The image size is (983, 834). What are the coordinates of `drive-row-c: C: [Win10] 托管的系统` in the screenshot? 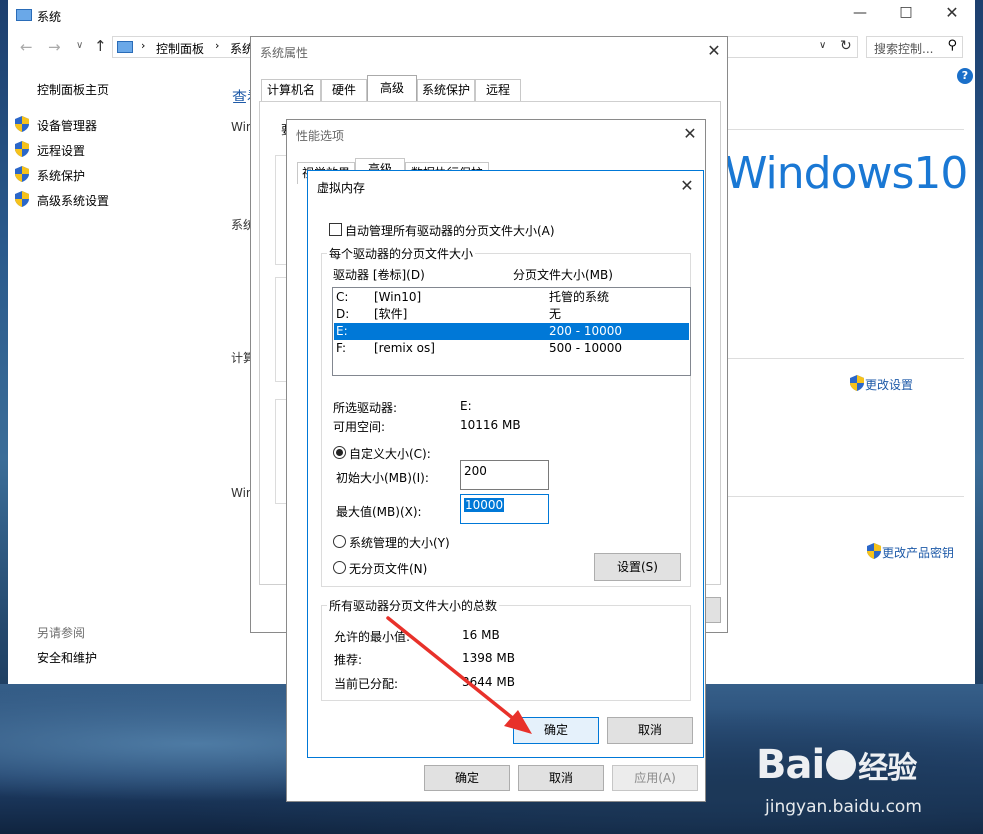 It's located at (511, 297).